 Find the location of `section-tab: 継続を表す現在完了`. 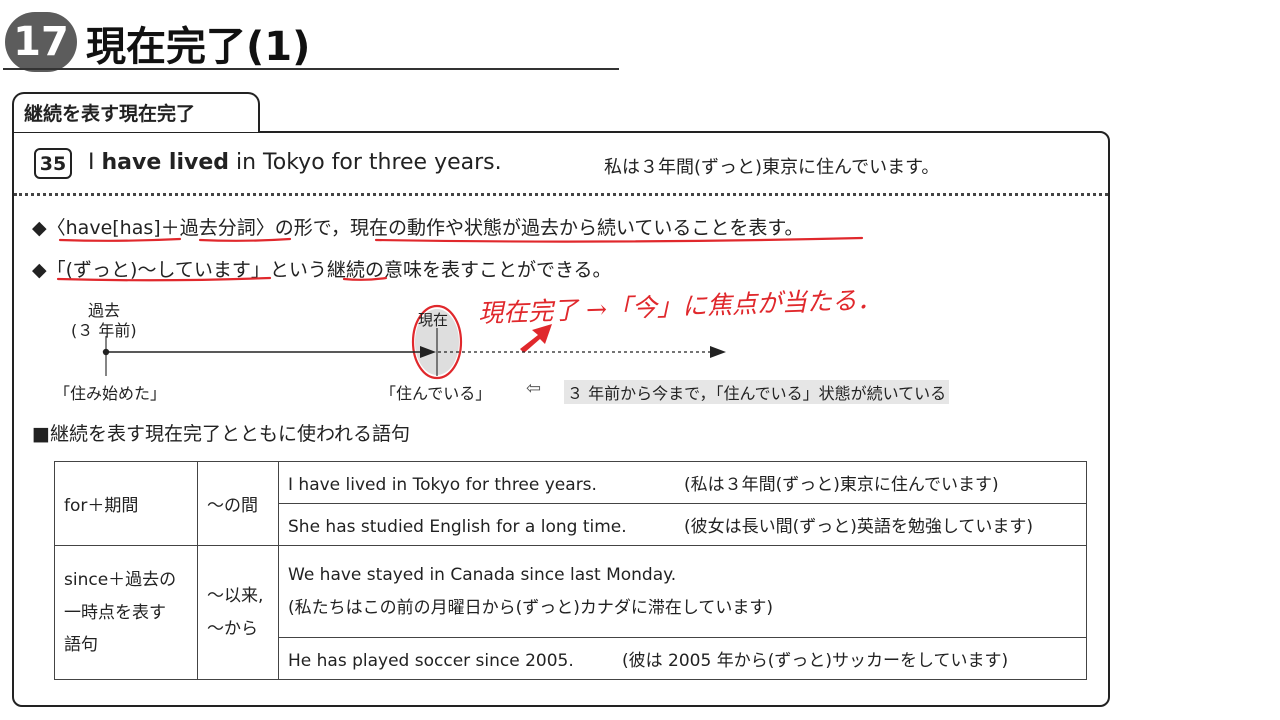

section-tab: 継続を表す現在完了 is located at coordinates (136, 112).